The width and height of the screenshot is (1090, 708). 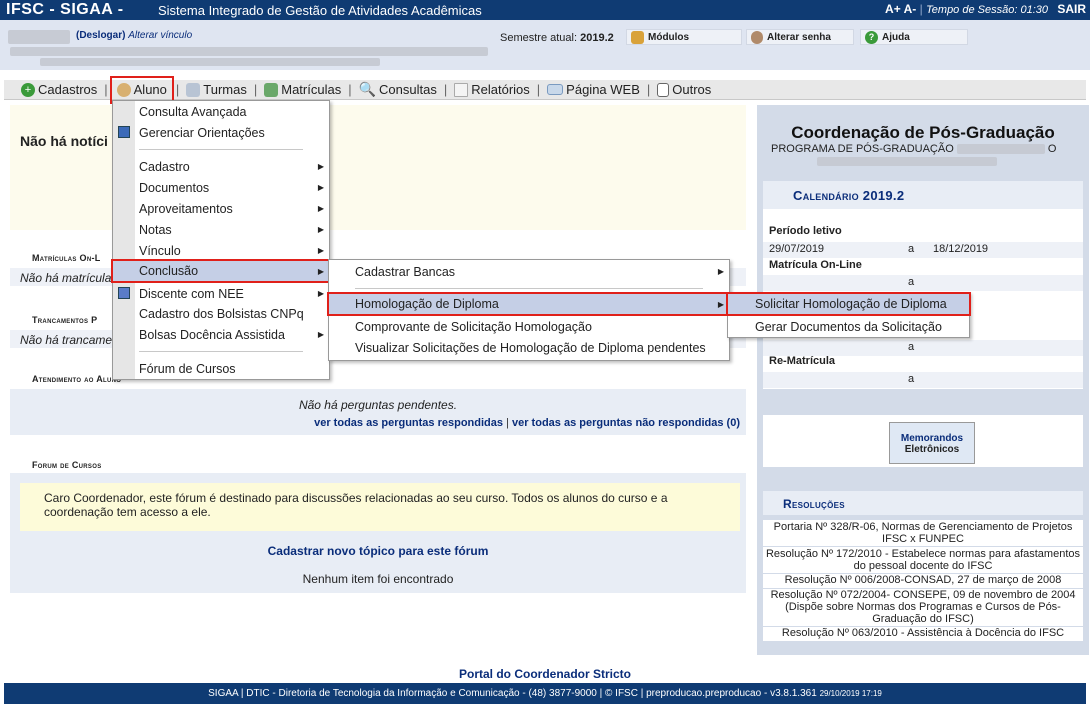 I want to click on menu-item-label: Fórum de Cursos, so click(x=187, y=368).